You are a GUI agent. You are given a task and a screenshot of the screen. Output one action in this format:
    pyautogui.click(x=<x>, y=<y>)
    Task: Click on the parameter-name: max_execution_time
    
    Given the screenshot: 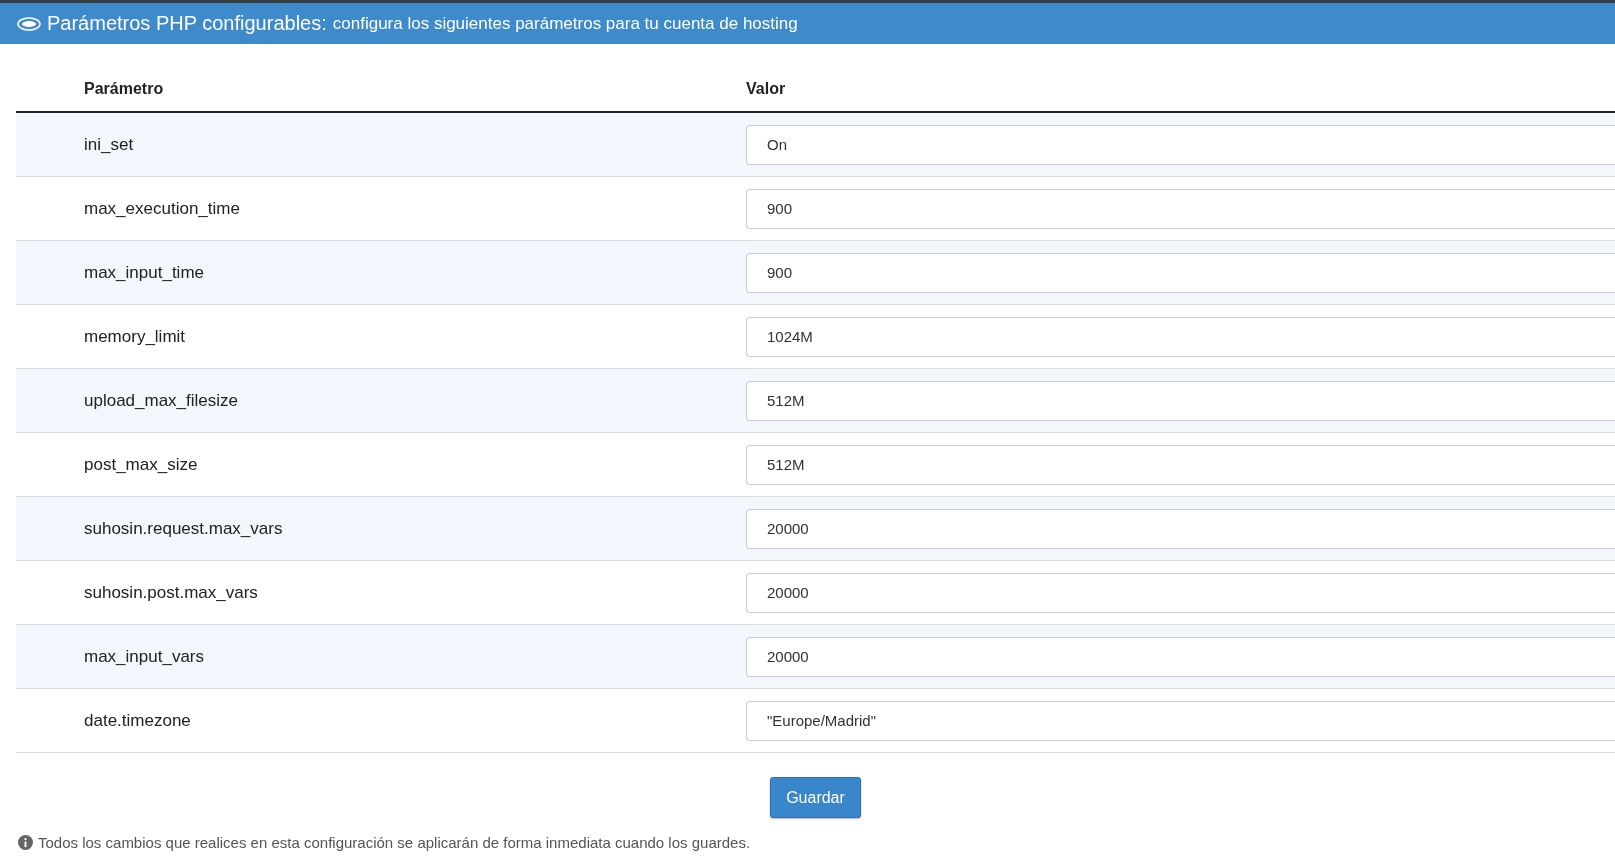 What is the action you would take?
    pyautogui.click(x=161, y=208)
    